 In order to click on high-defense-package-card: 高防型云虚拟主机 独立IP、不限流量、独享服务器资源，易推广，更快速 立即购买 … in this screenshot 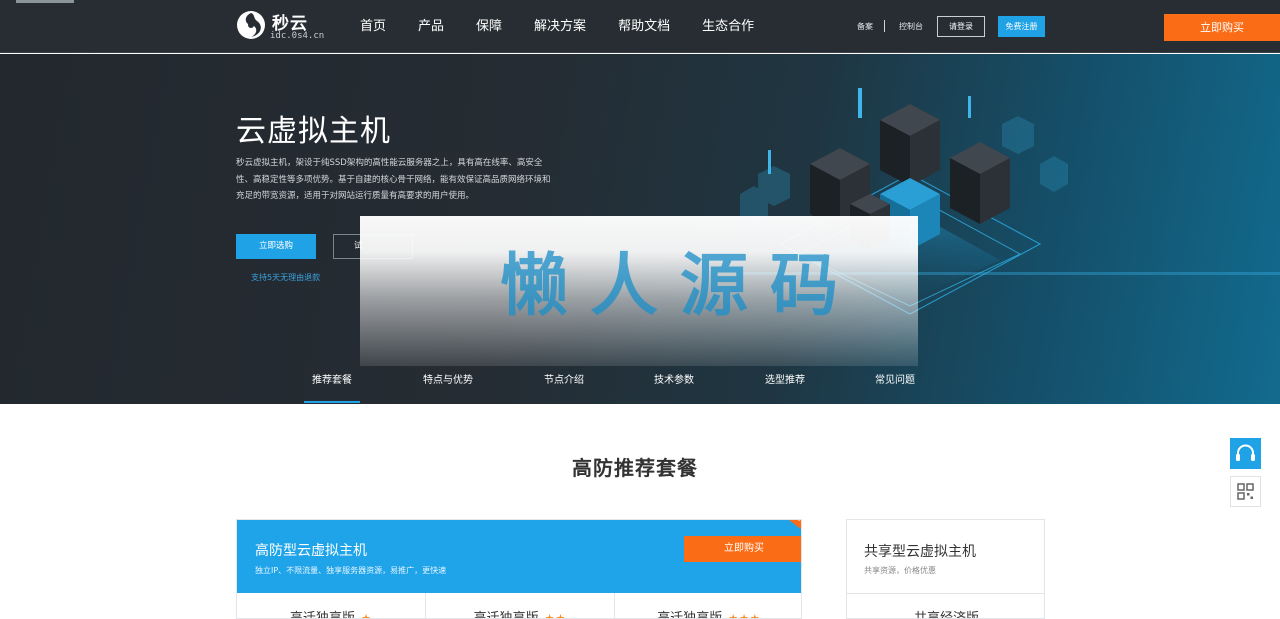, I will do `click(519, 569)`.